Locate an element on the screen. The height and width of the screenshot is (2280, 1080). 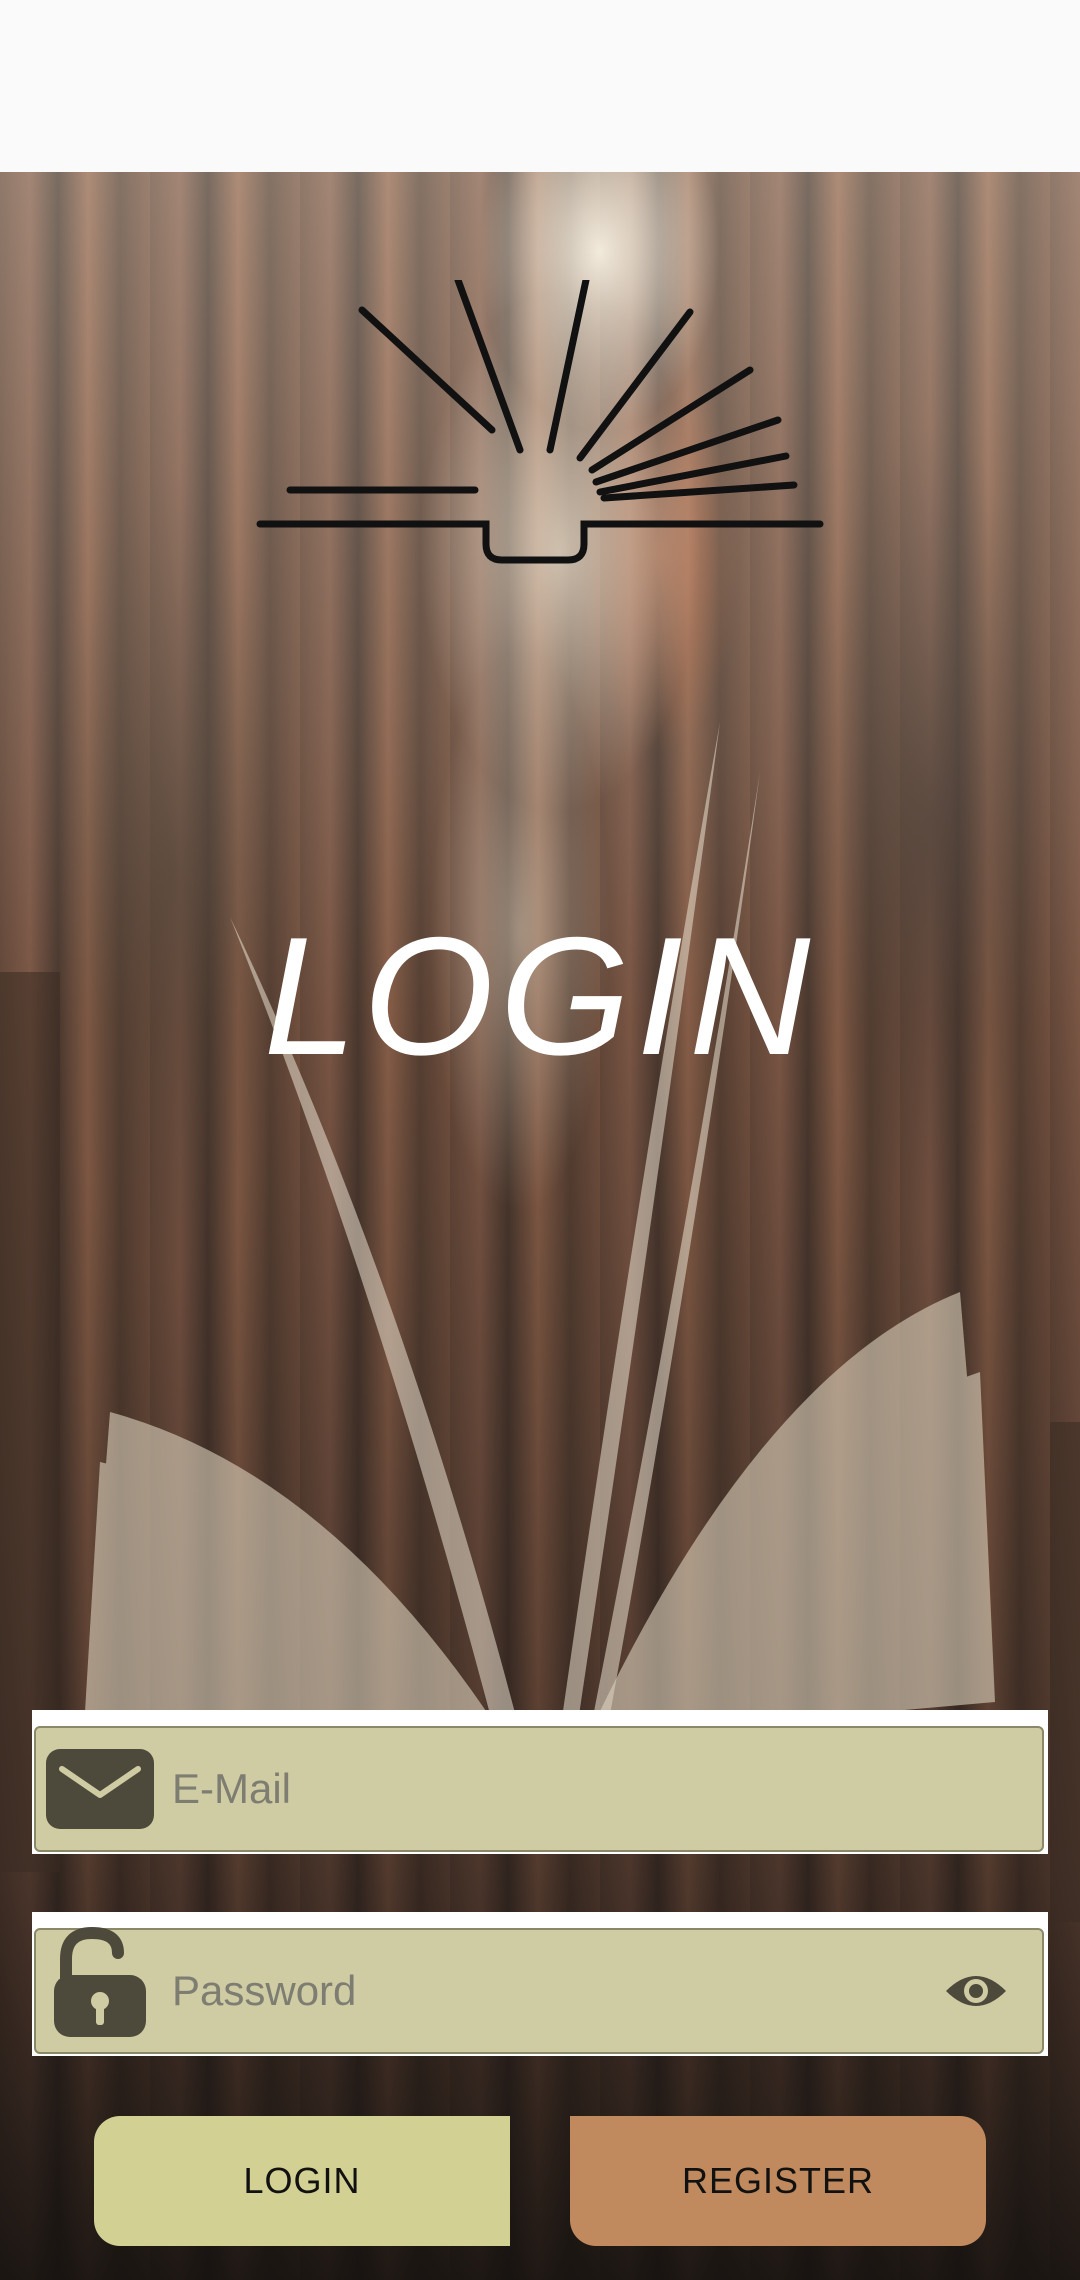
login-title: LOGIN is located at coordinates (540, 996).